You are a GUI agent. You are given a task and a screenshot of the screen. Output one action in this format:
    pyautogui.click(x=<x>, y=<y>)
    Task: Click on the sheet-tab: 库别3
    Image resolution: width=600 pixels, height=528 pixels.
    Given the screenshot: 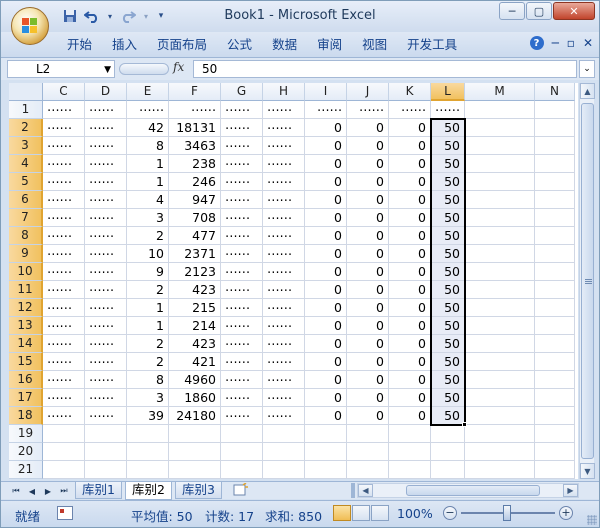 What is the action you would take?
    pyautogui.click(x=198, y=490)
    